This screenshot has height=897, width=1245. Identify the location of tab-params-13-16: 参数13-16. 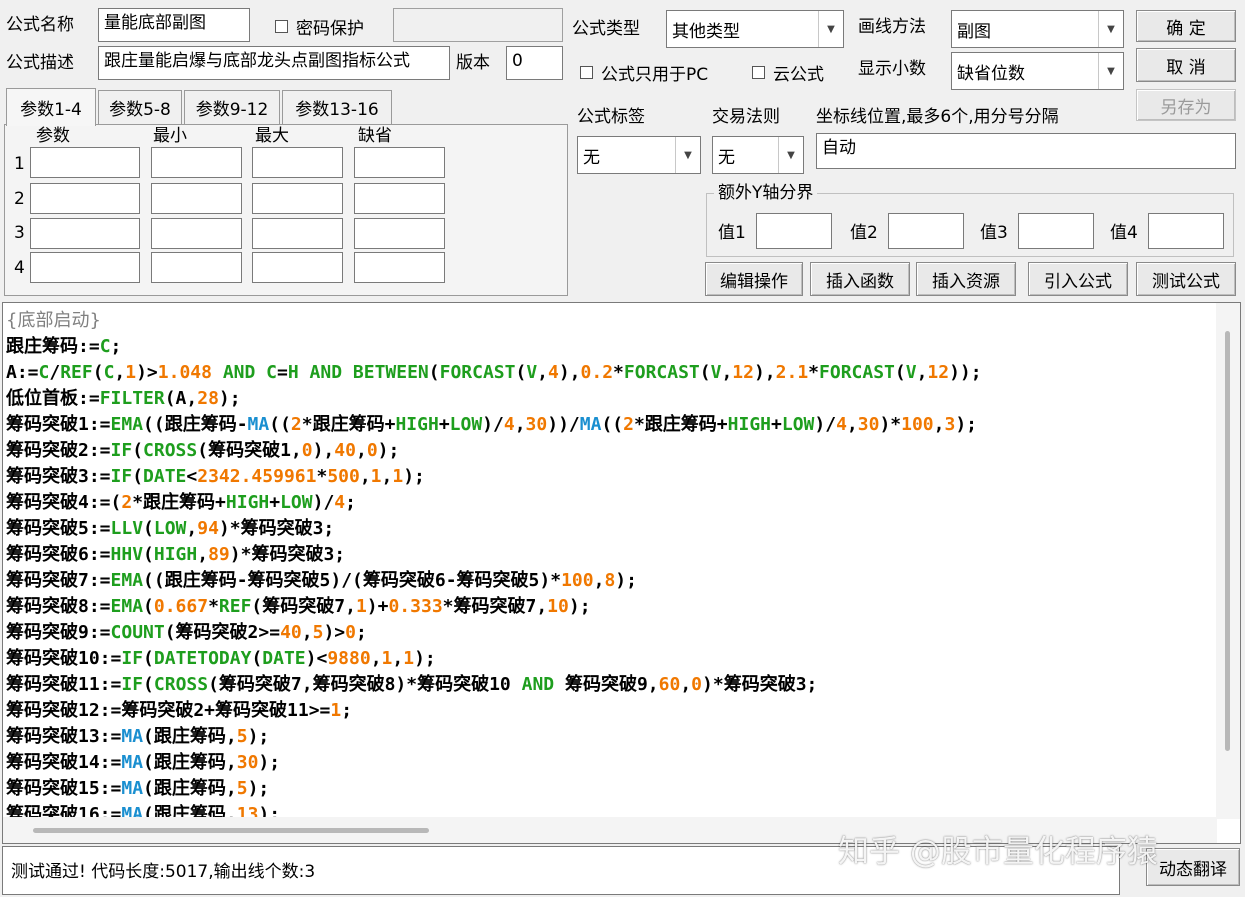
(337, 107).